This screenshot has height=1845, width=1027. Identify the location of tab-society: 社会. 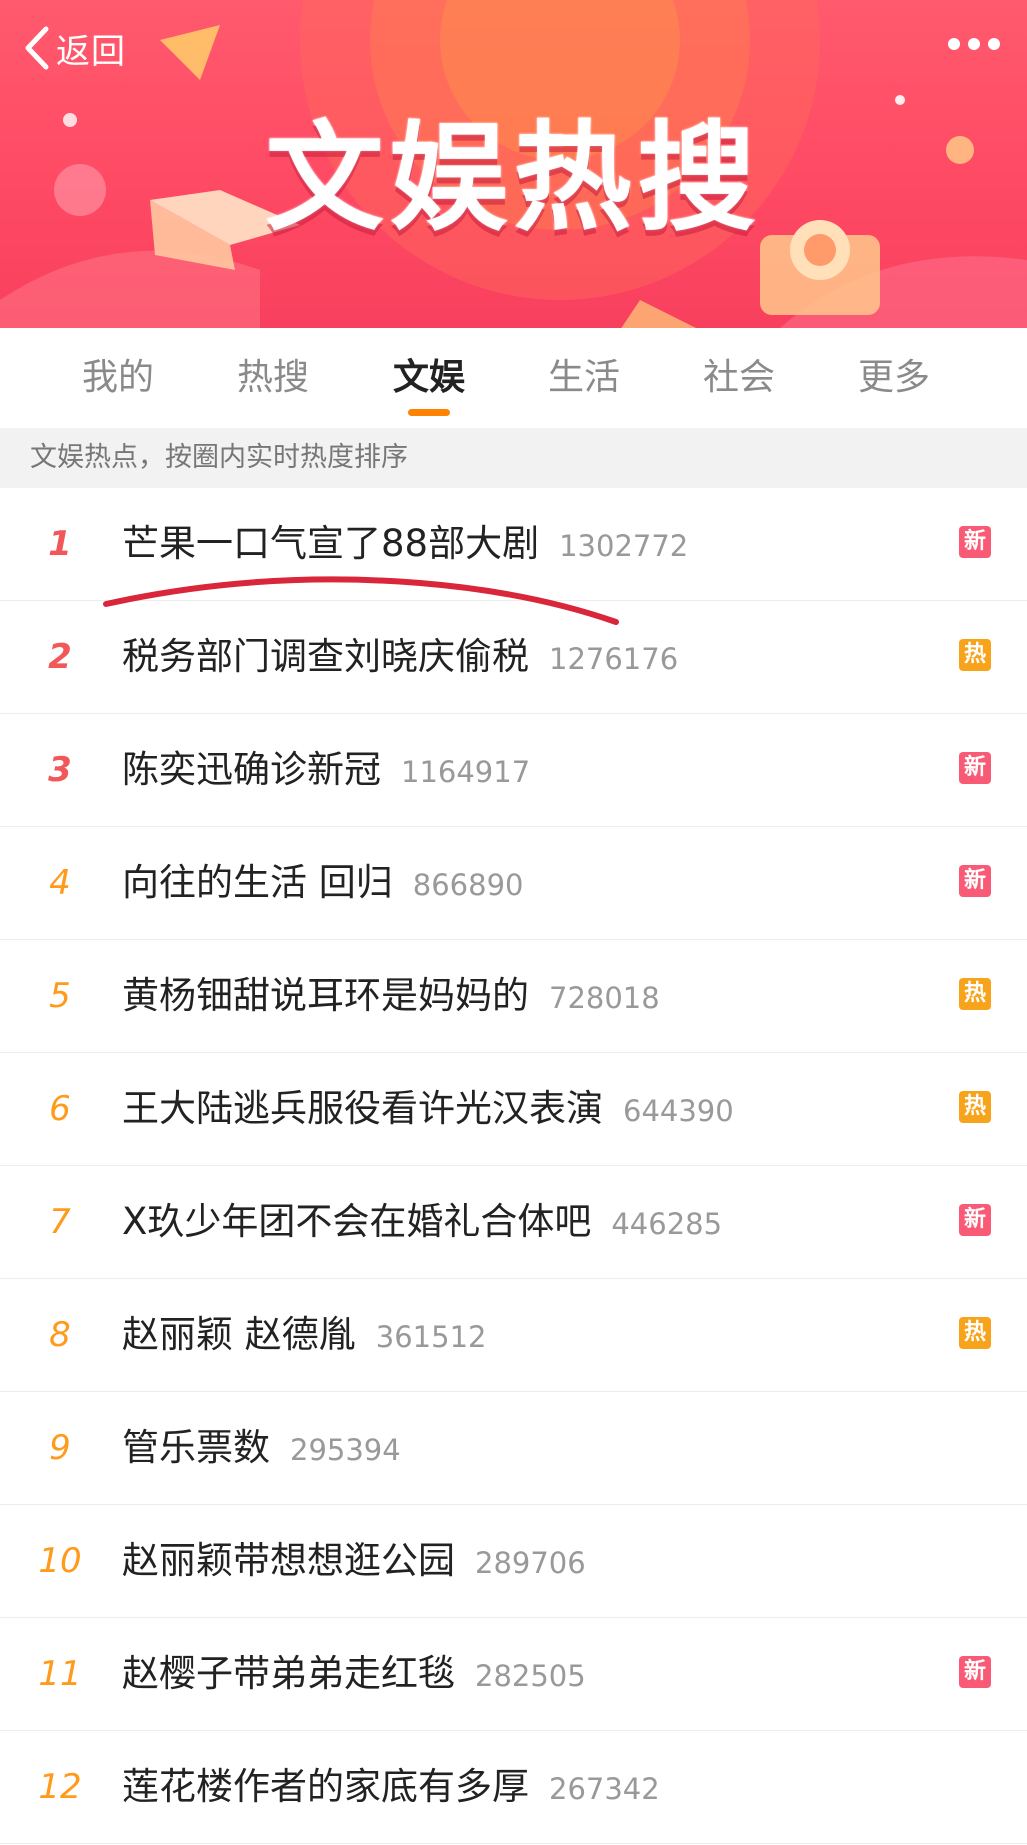
(739, 378).